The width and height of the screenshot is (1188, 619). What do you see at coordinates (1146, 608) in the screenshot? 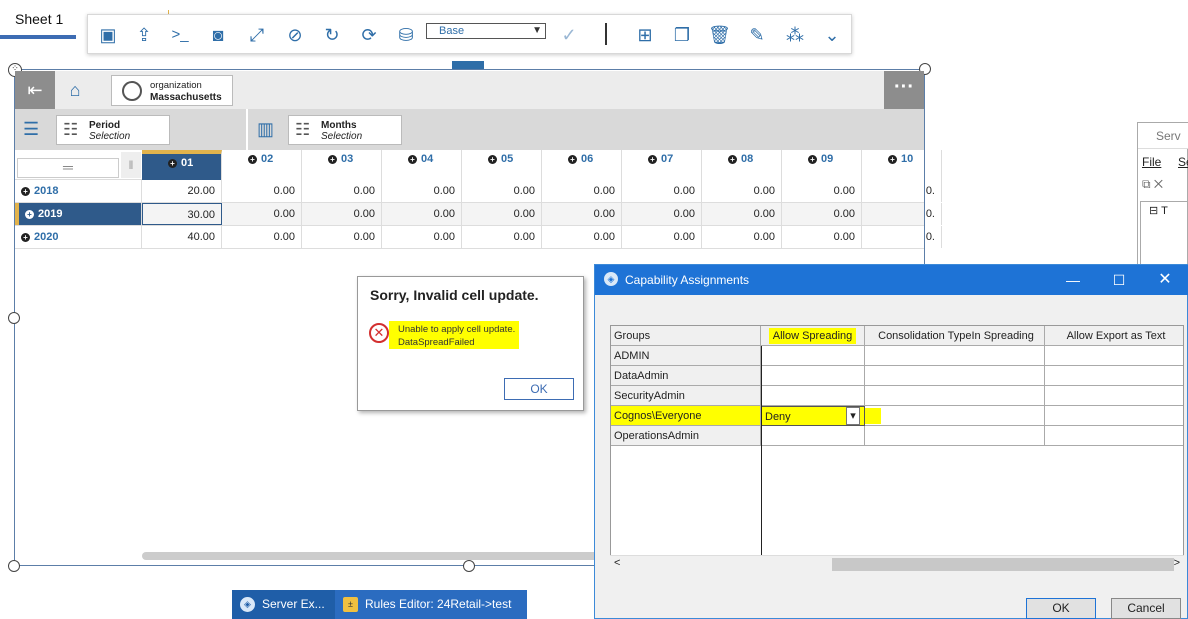
I see `cancel-button: Cancel` at bounding box center [1146, 608].